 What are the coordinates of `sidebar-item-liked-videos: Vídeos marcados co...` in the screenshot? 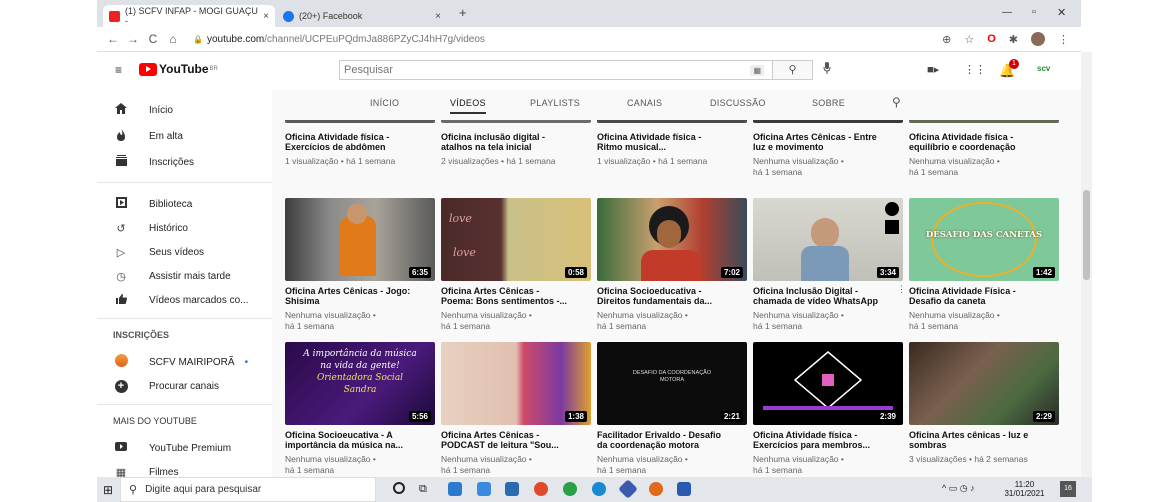 It's located at (184, 300).